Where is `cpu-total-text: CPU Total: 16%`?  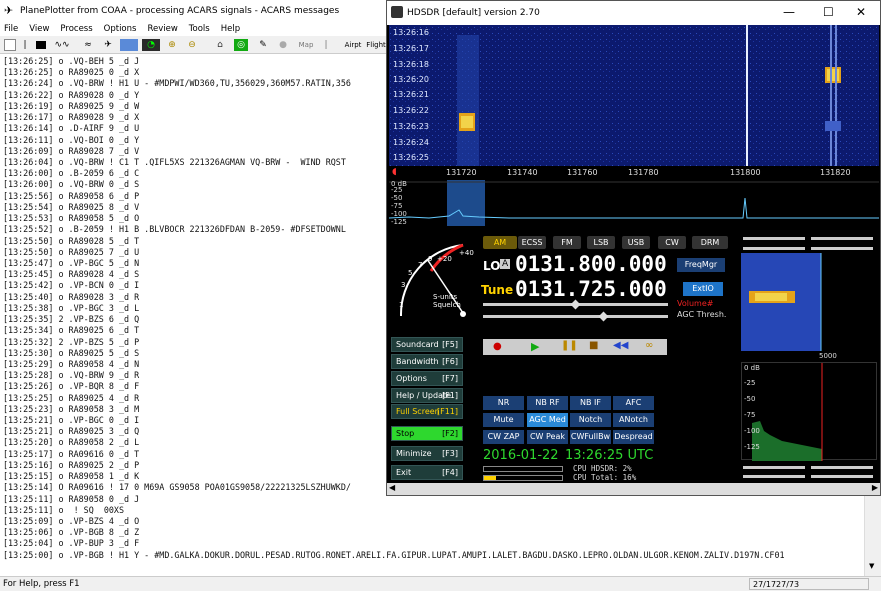 cpu-total-text: CPU Total: 16% is located at coordinates (605, 477).